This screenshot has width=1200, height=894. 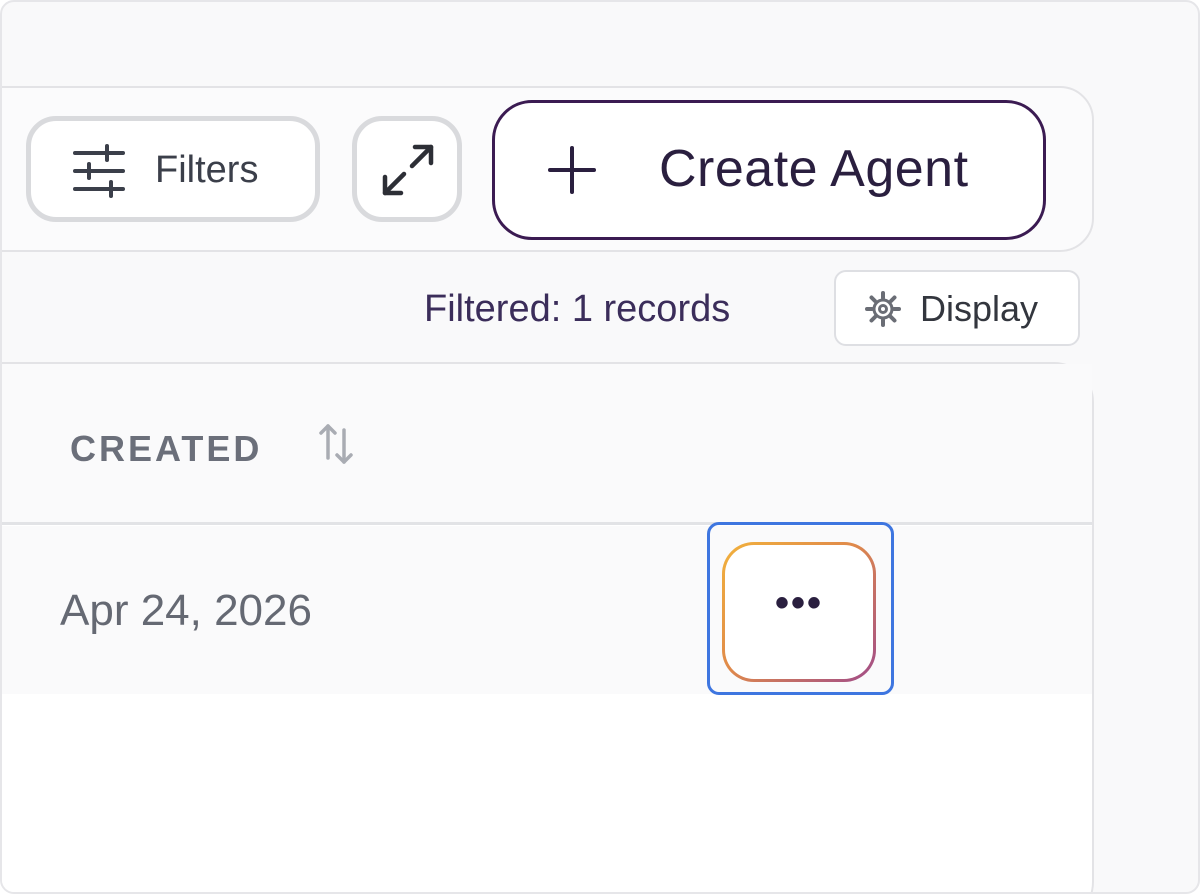 I want to click on row-actions-button: •••, so click(x=799, y=612).